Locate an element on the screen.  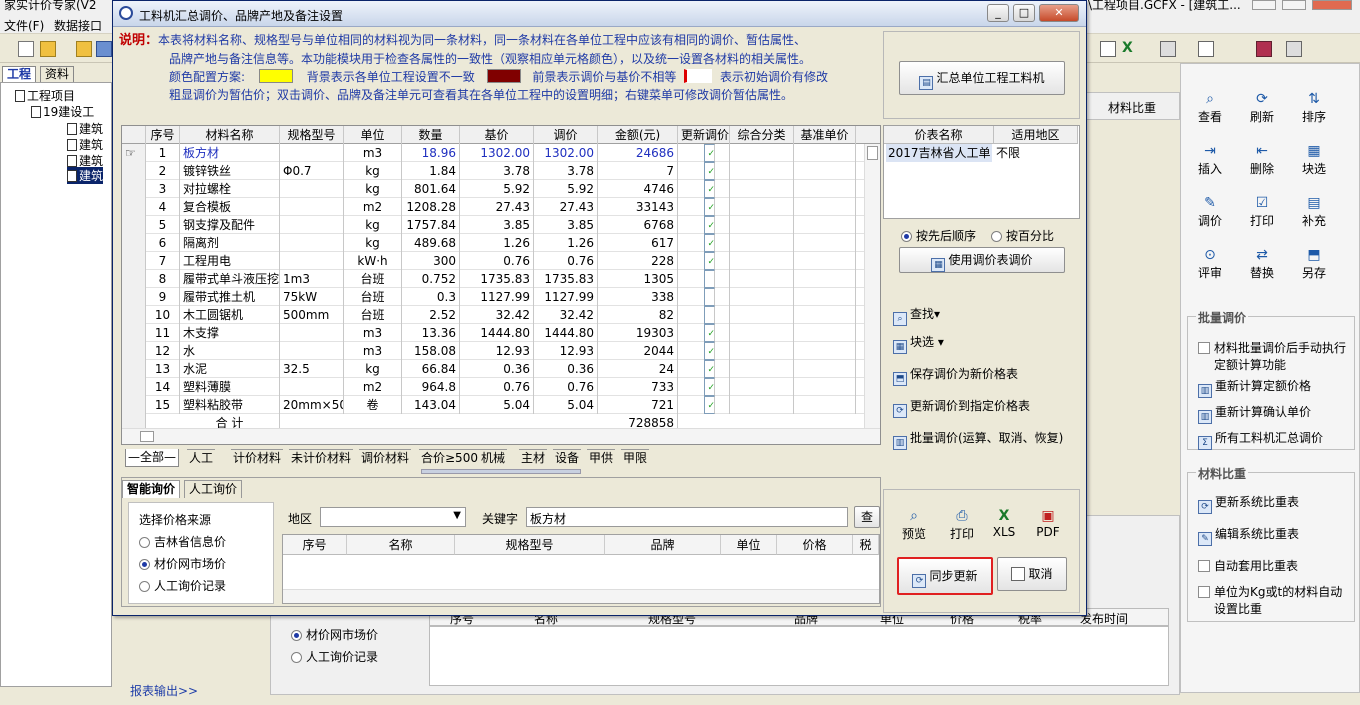
col-name: 材料名称 is located at coordinates (230, 135).